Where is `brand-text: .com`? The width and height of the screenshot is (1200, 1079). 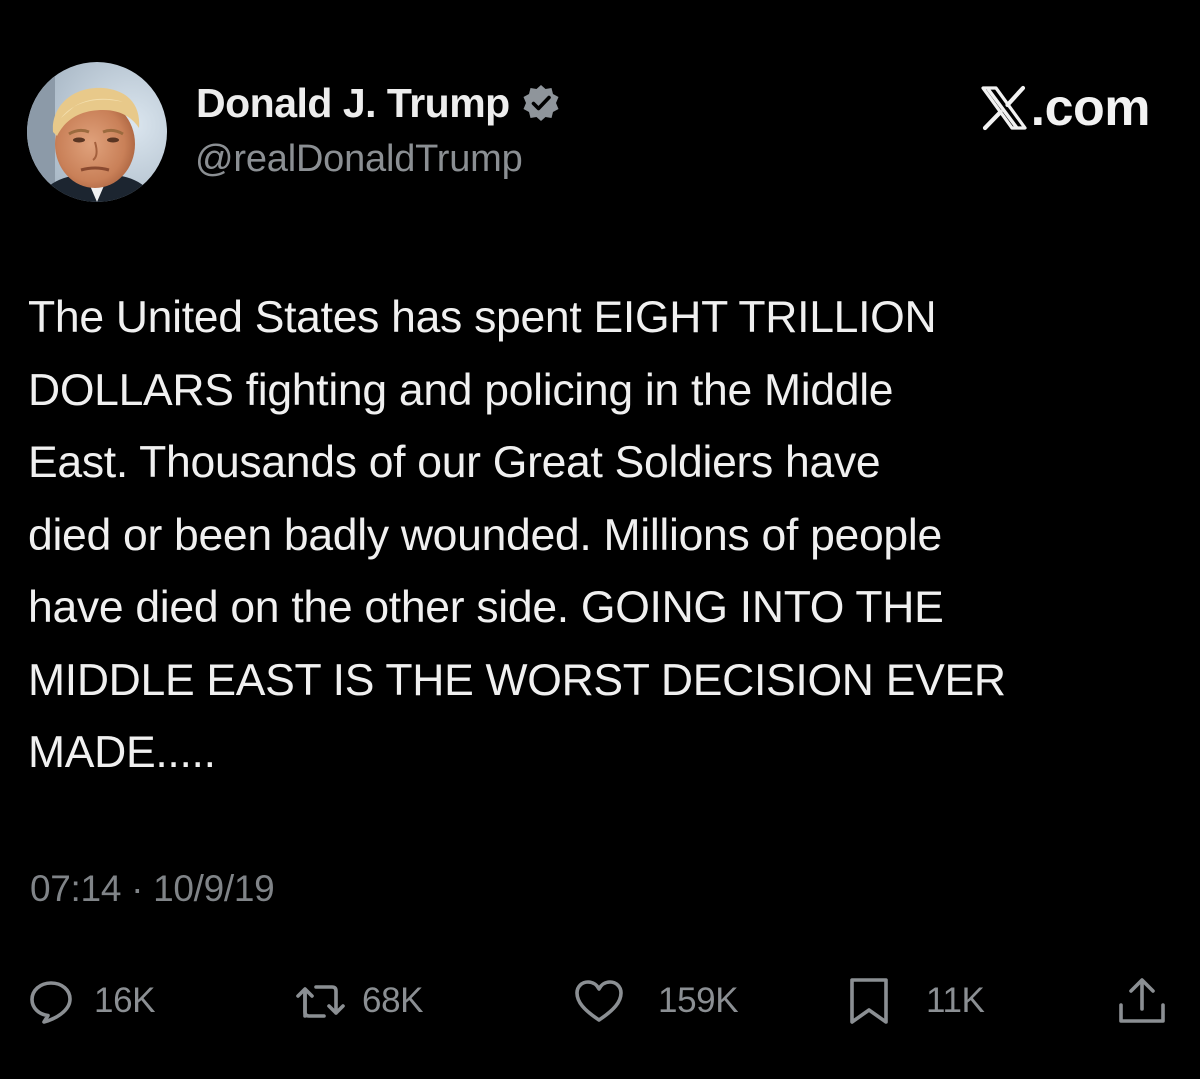
brand-text: .com is located at coordinates (1090, 108).